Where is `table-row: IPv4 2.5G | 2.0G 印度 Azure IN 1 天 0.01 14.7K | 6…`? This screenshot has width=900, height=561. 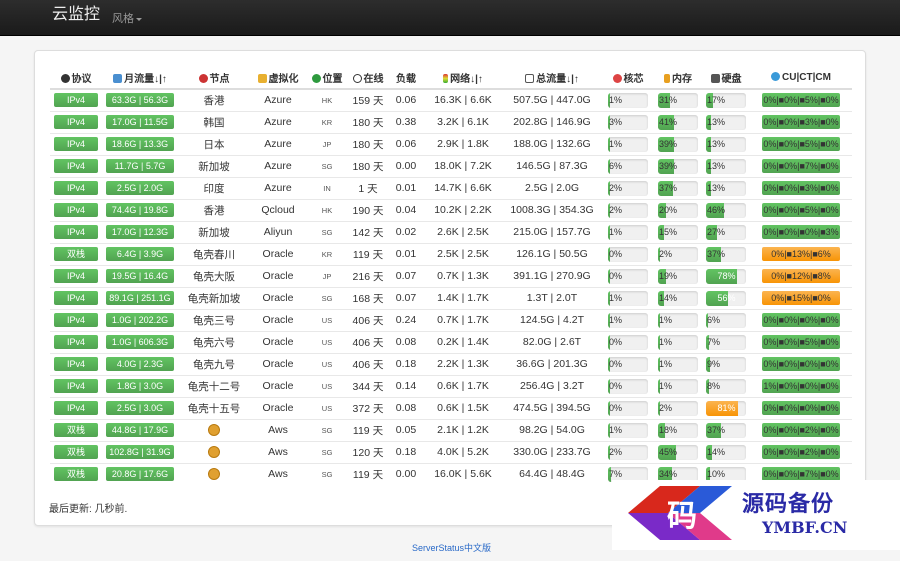 table-row: IPv4 2.5G | 2.0G 印度 Azure IN 1 天 0.01 14.7K | 6… is located at coordinates (451, 187).